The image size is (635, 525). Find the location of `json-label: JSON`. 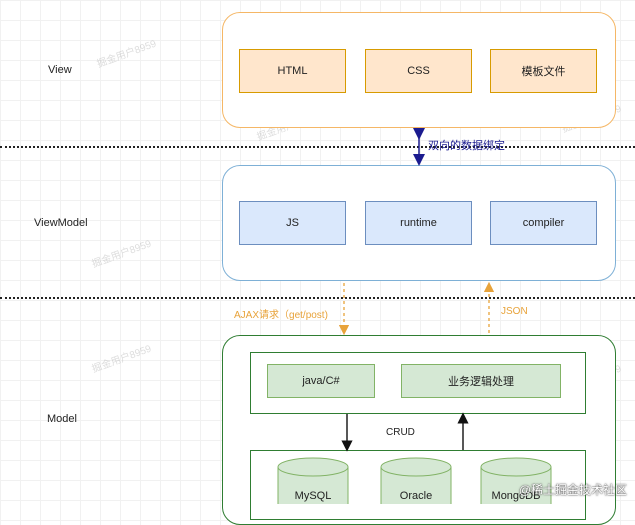

json-label: JSON is located at coordinates (514, 311).